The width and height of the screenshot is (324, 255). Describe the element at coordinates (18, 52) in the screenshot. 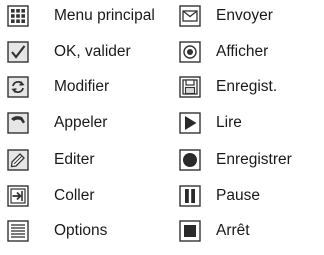

I see `checkmark-icon` at that location.